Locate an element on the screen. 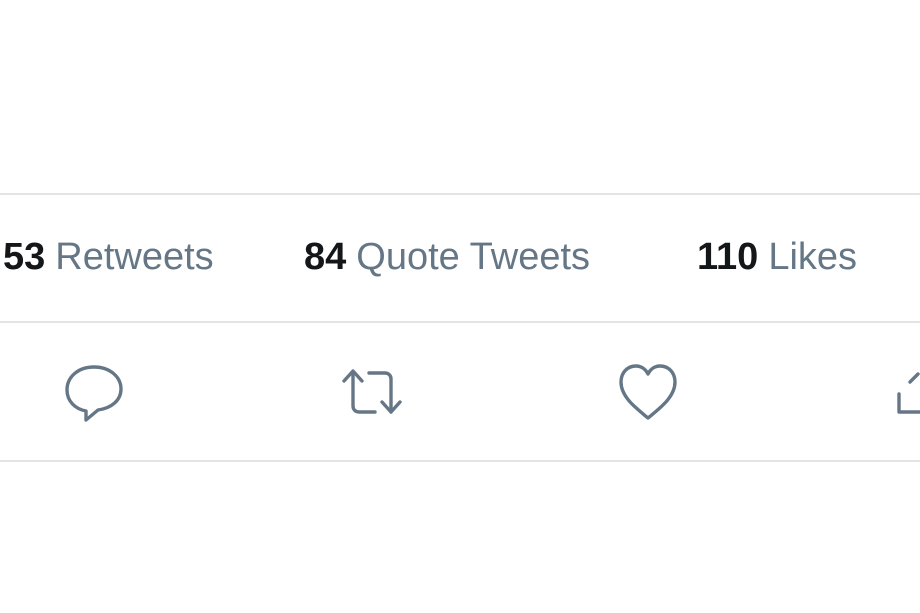  like-icon is located at coordinates (648, 392).